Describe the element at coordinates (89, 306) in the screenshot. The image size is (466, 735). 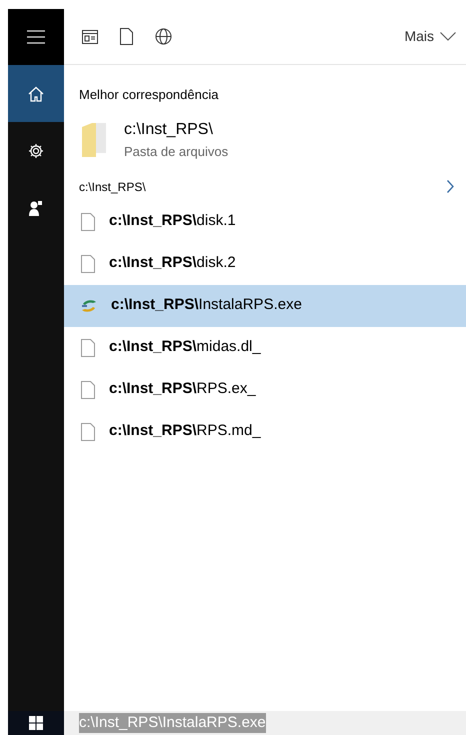
I see `installer-icon` at that location.